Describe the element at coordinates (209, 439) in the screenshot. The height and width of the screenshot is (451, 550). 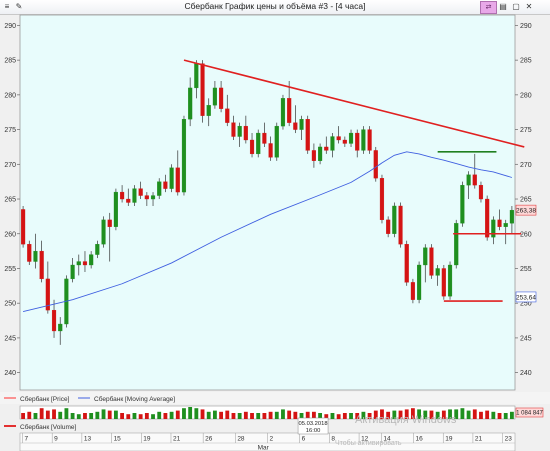
I see `x-tick-label: 26` at that location.